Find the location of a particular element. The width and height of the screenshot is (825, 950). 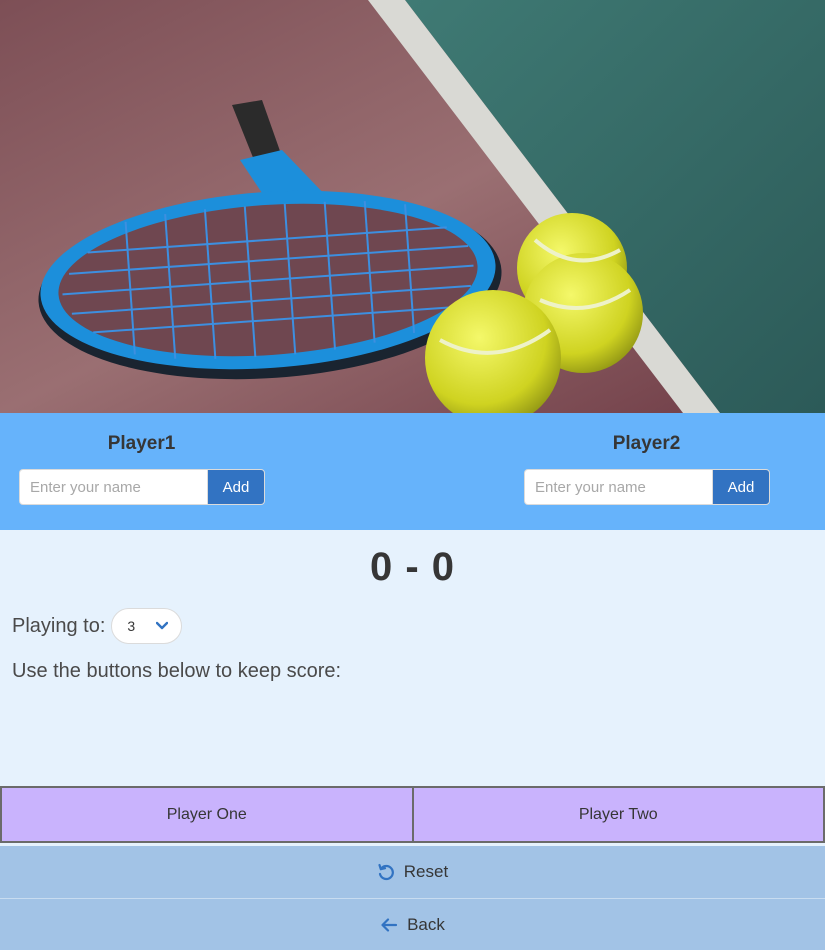

player2-add-button: Add is located at coordinates (741, 487).